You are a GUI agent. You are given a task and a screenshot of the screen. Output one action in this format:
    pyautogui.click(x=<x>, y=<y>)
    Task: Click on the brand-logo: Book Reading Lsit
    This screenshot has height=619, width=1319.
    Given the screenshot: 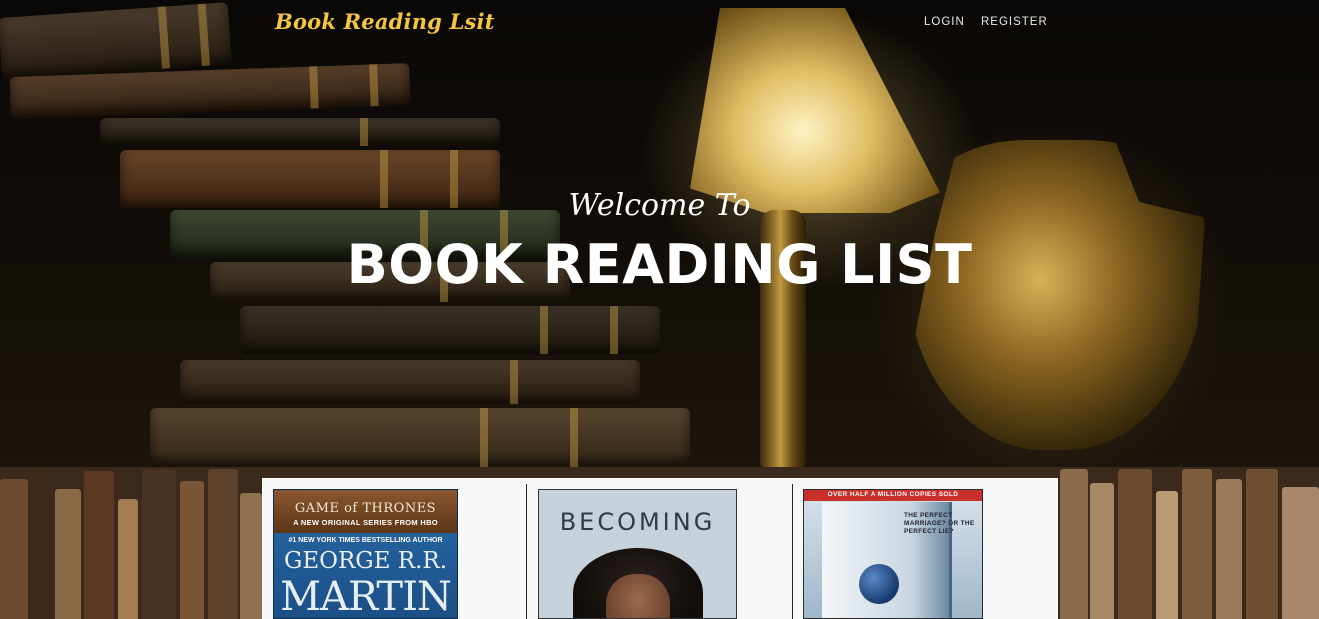 What is the action you would take?
    pyautogui.click(x=385, y=21)
    